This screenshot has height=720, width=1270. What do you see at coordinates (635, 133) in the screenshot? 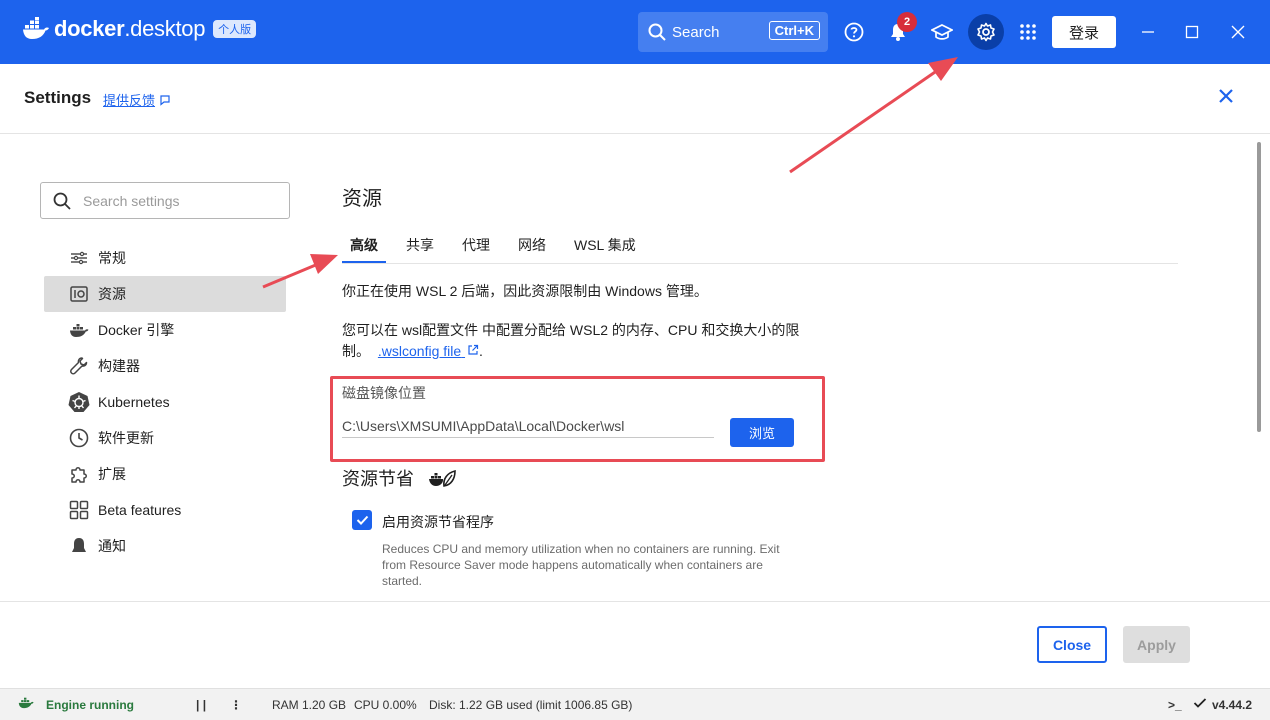
I see `header-divider` at bounding box center [635, 133].